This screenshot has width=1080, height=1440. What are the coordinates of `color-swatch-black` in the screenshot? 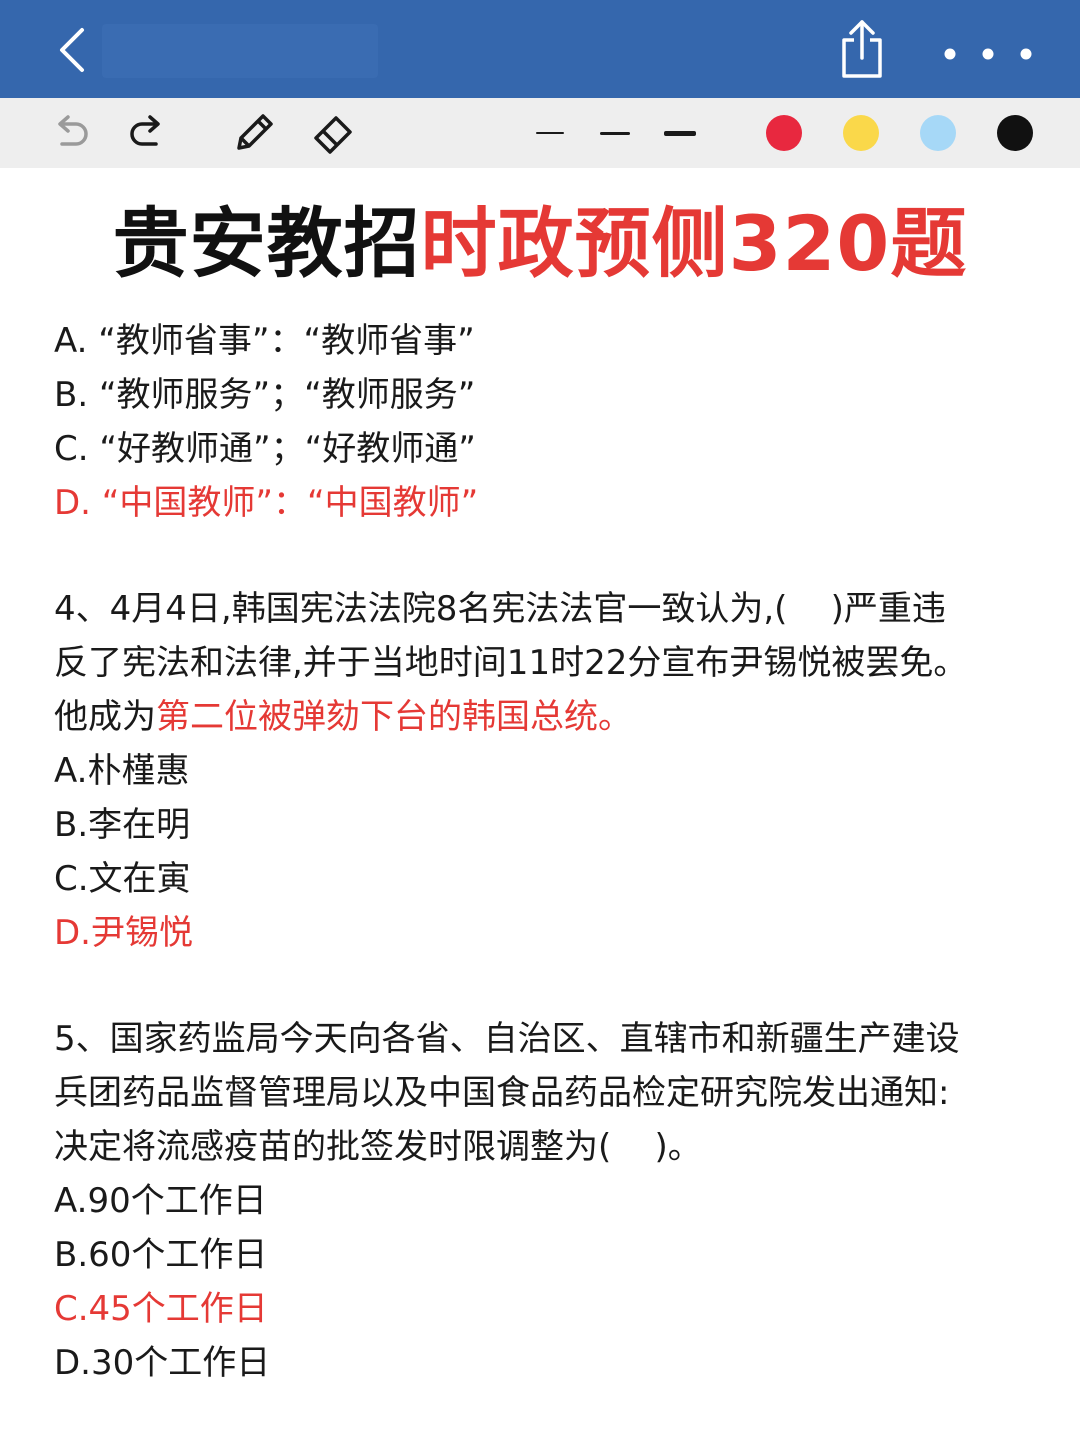 It's located at (1015, 133).